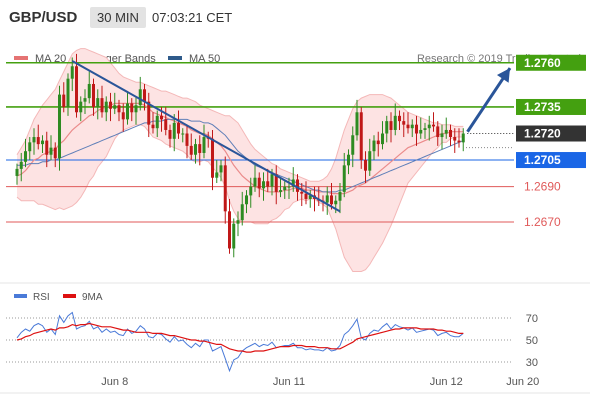 The image size is (590, 400). What do you see at coordinates (542, 187) in the screenshot?
I see `level-label-1-2690: 1.2690` at bounding box center [542, 187].